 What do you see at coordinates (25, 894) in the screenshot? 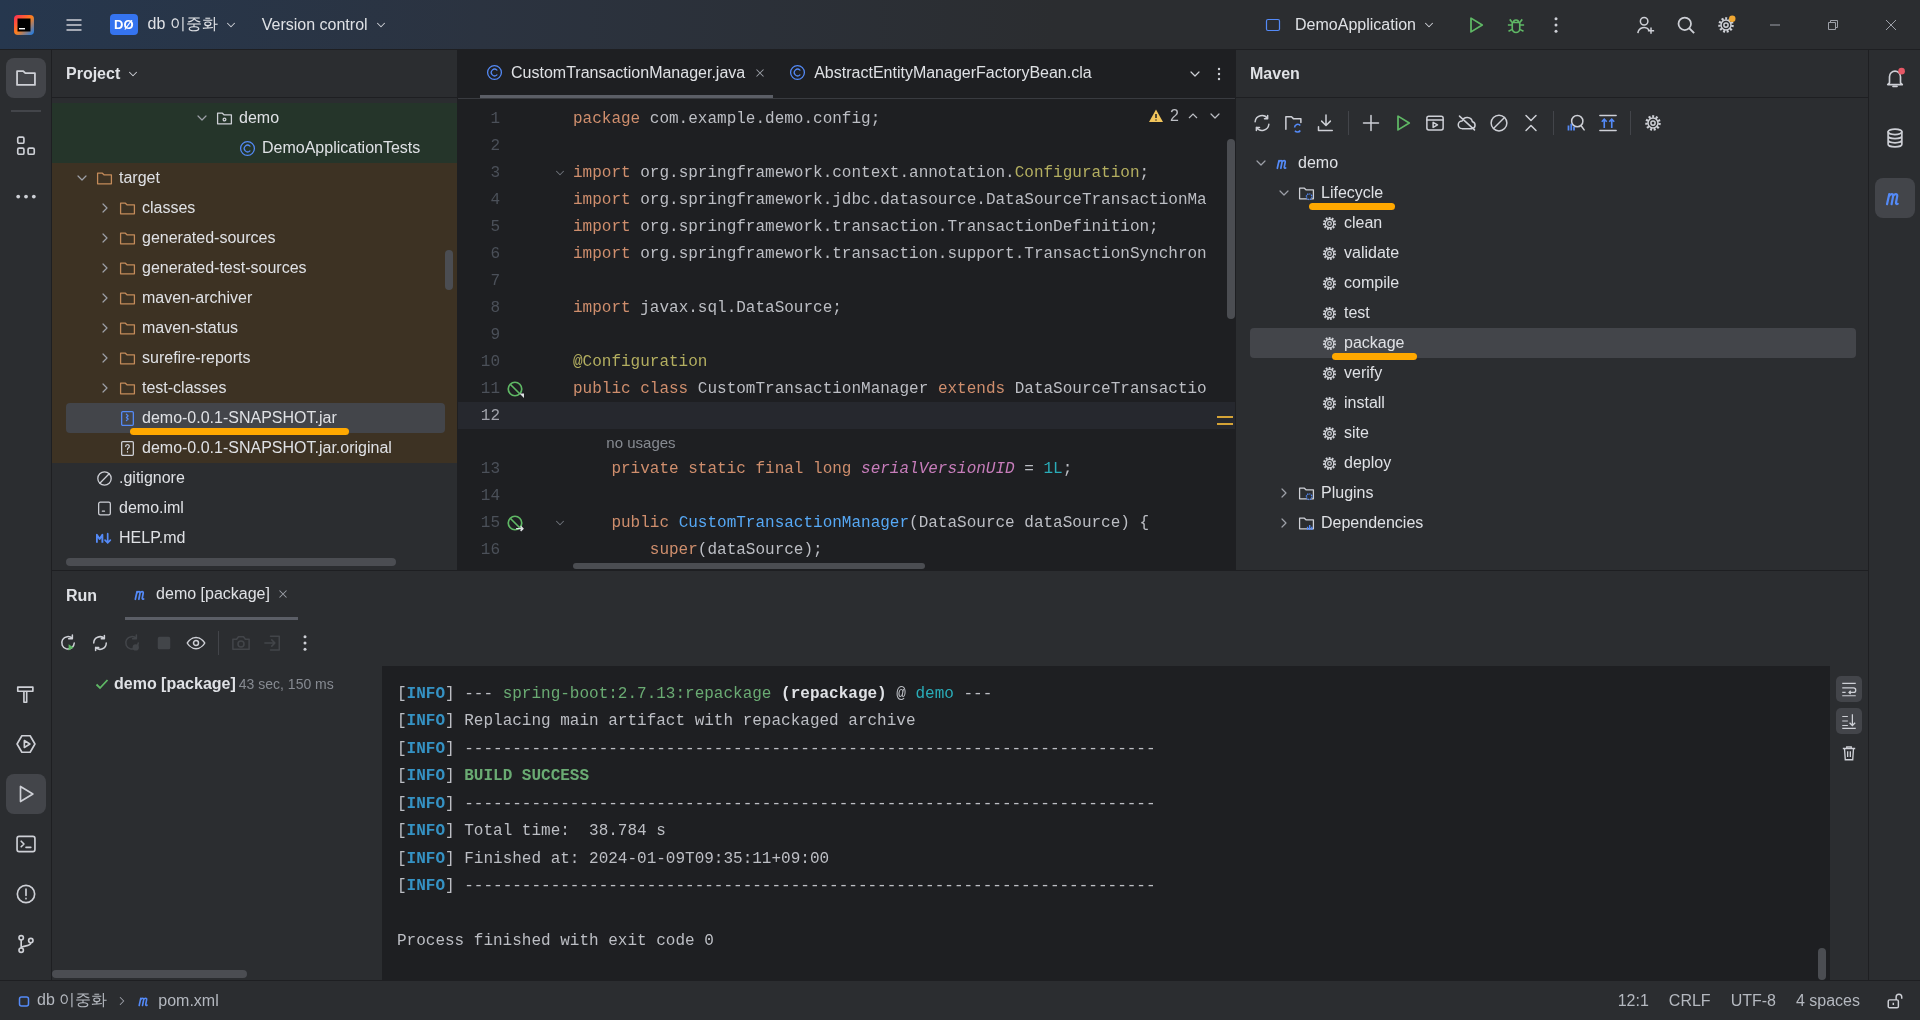
I see `warning-circle-icon` at bounding box center [25, 894].